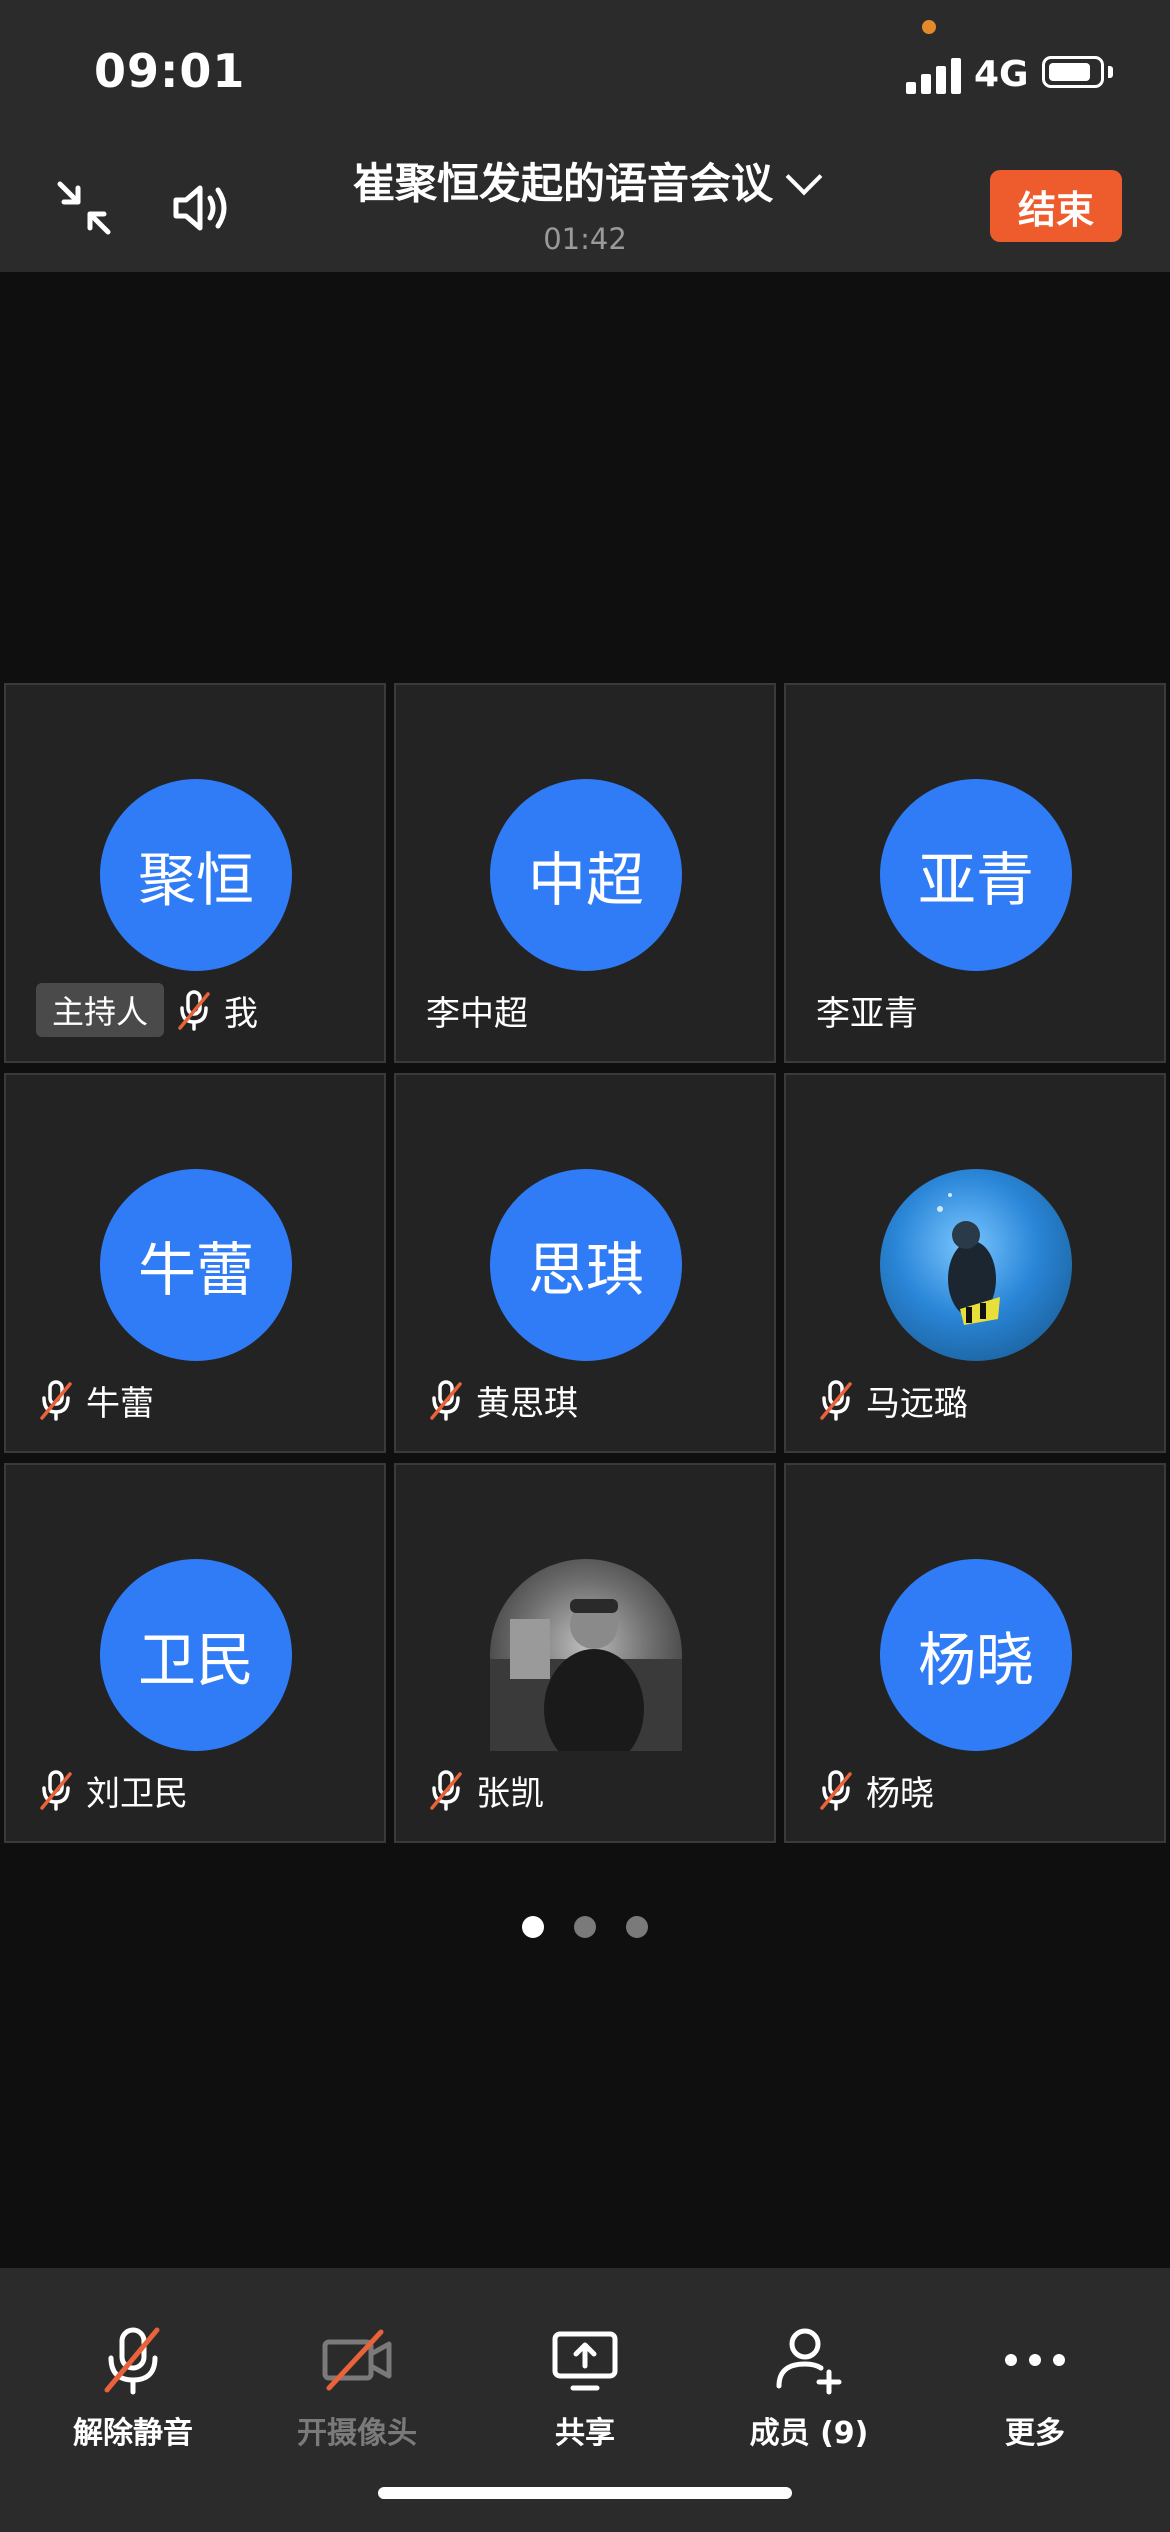 The height and width of the screenshot is (2532, 1170). What do you see at coordinates (195, 1270) in the screenshot?
I see `avatar-initials: 牛蕾` at bounding box center [195, 1270].